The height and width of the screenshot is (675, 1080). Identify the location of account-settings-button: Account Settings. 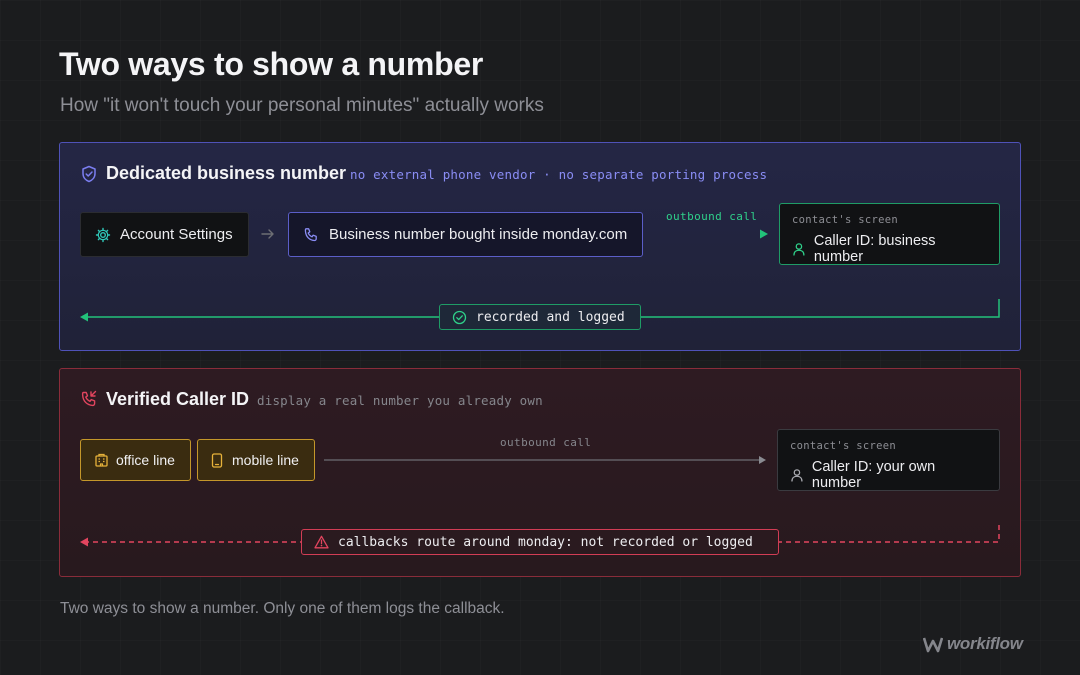
(164, 234).